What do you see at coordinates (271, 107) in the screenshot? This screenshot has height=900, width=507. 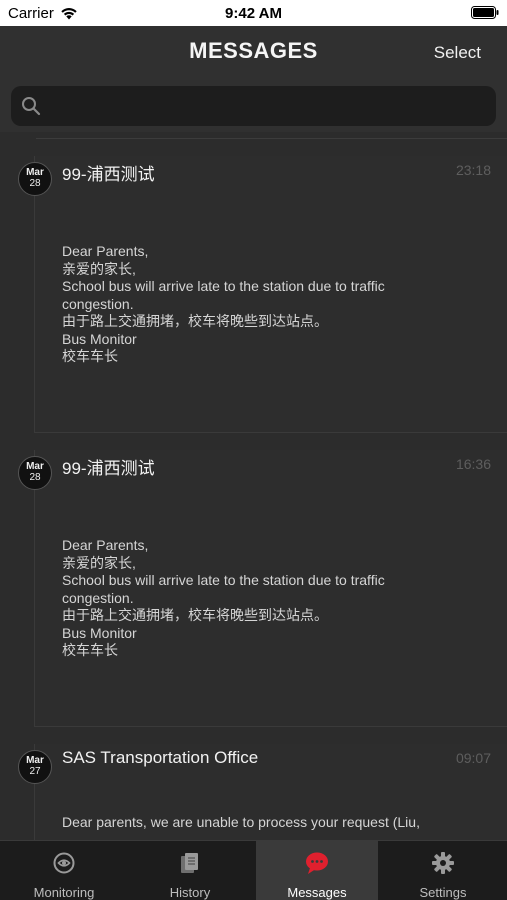 I see `search-input` at bounding box center [271, 107].